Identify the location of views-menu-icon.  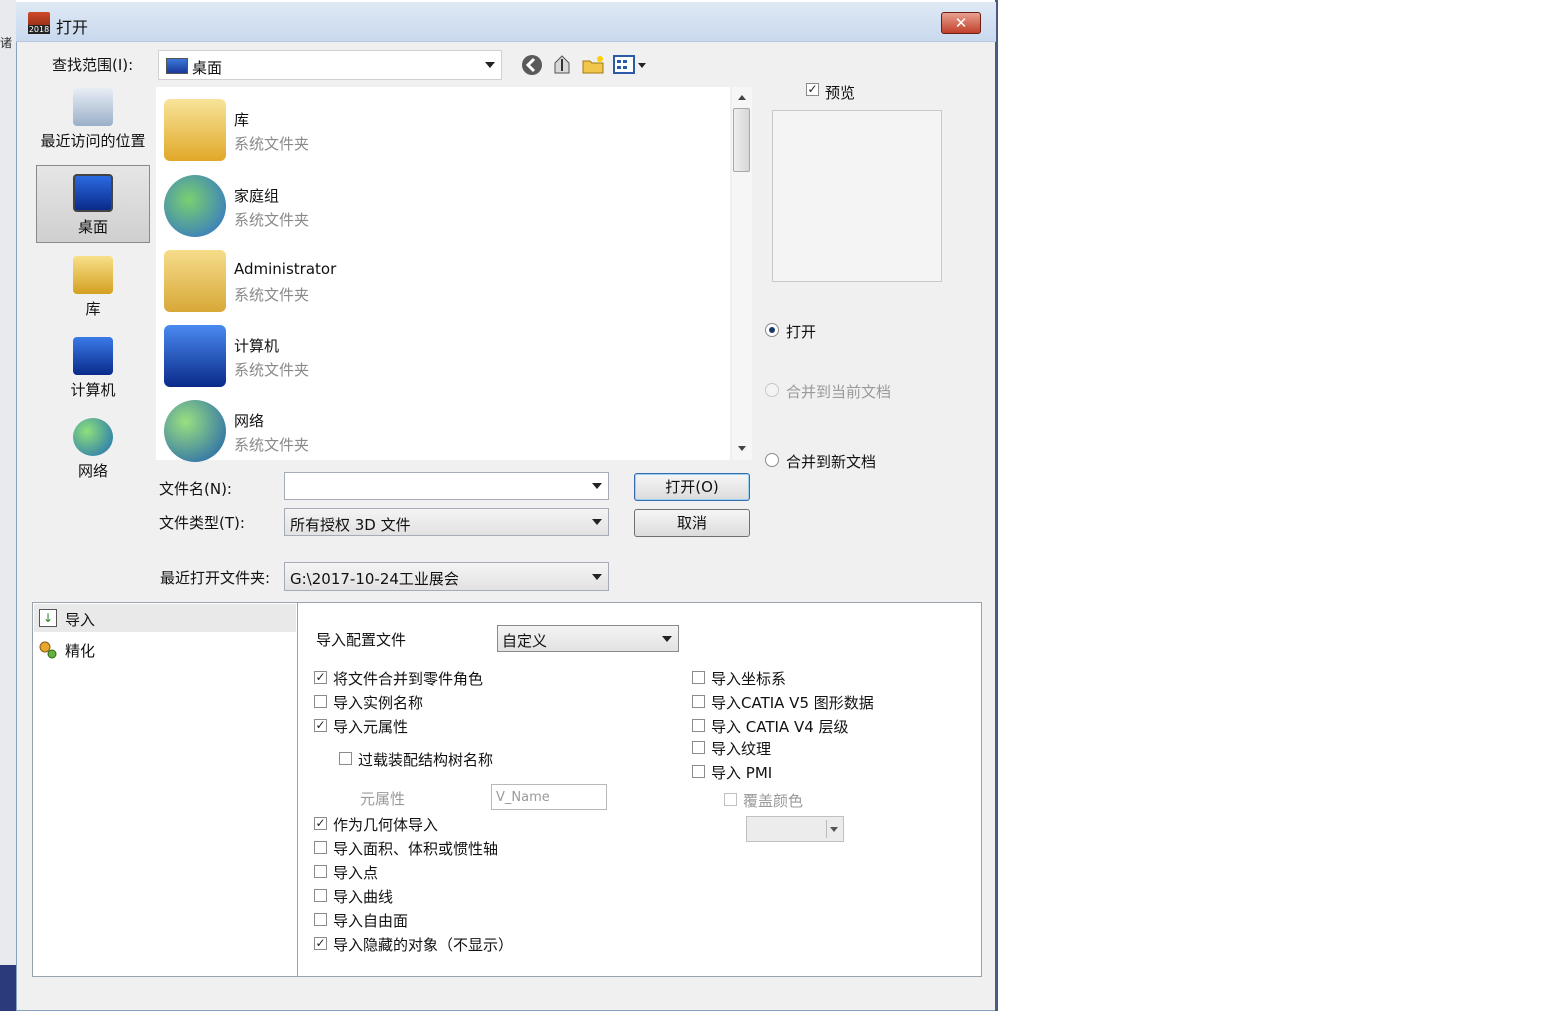
(630, 65).